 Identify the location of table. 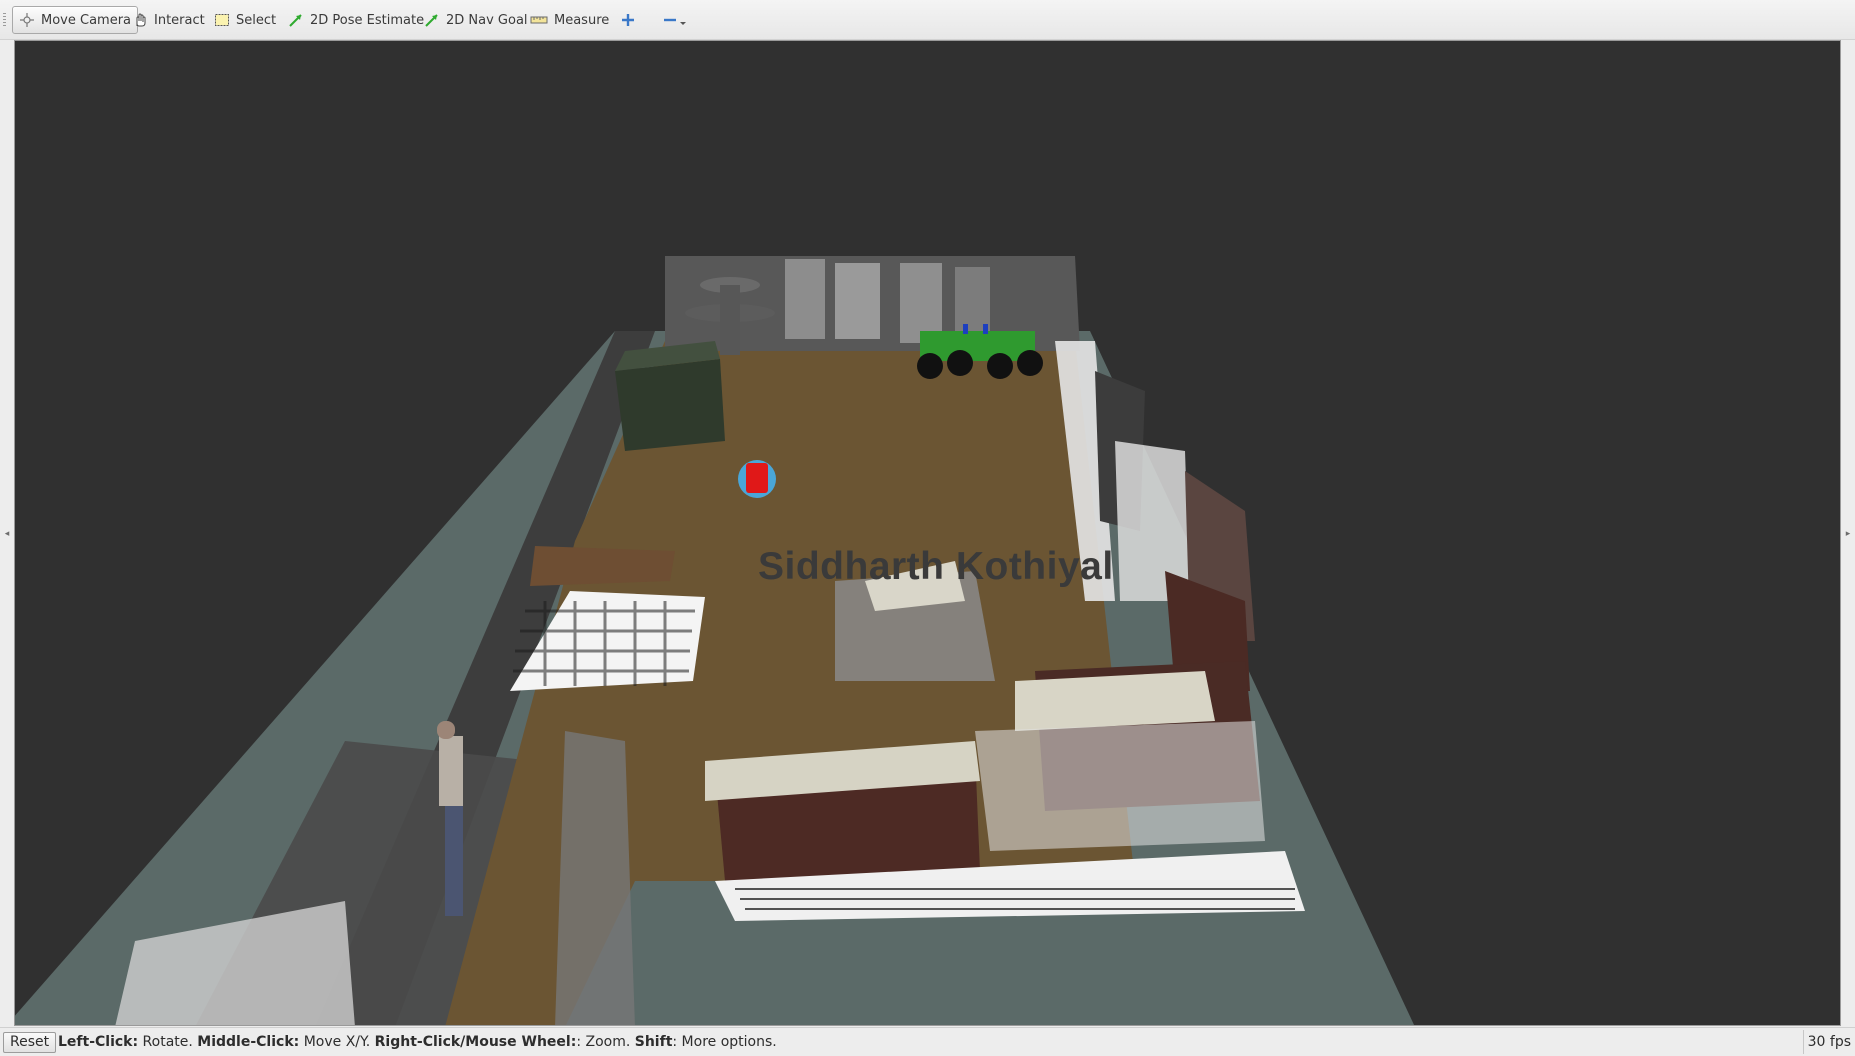
(602, 566).